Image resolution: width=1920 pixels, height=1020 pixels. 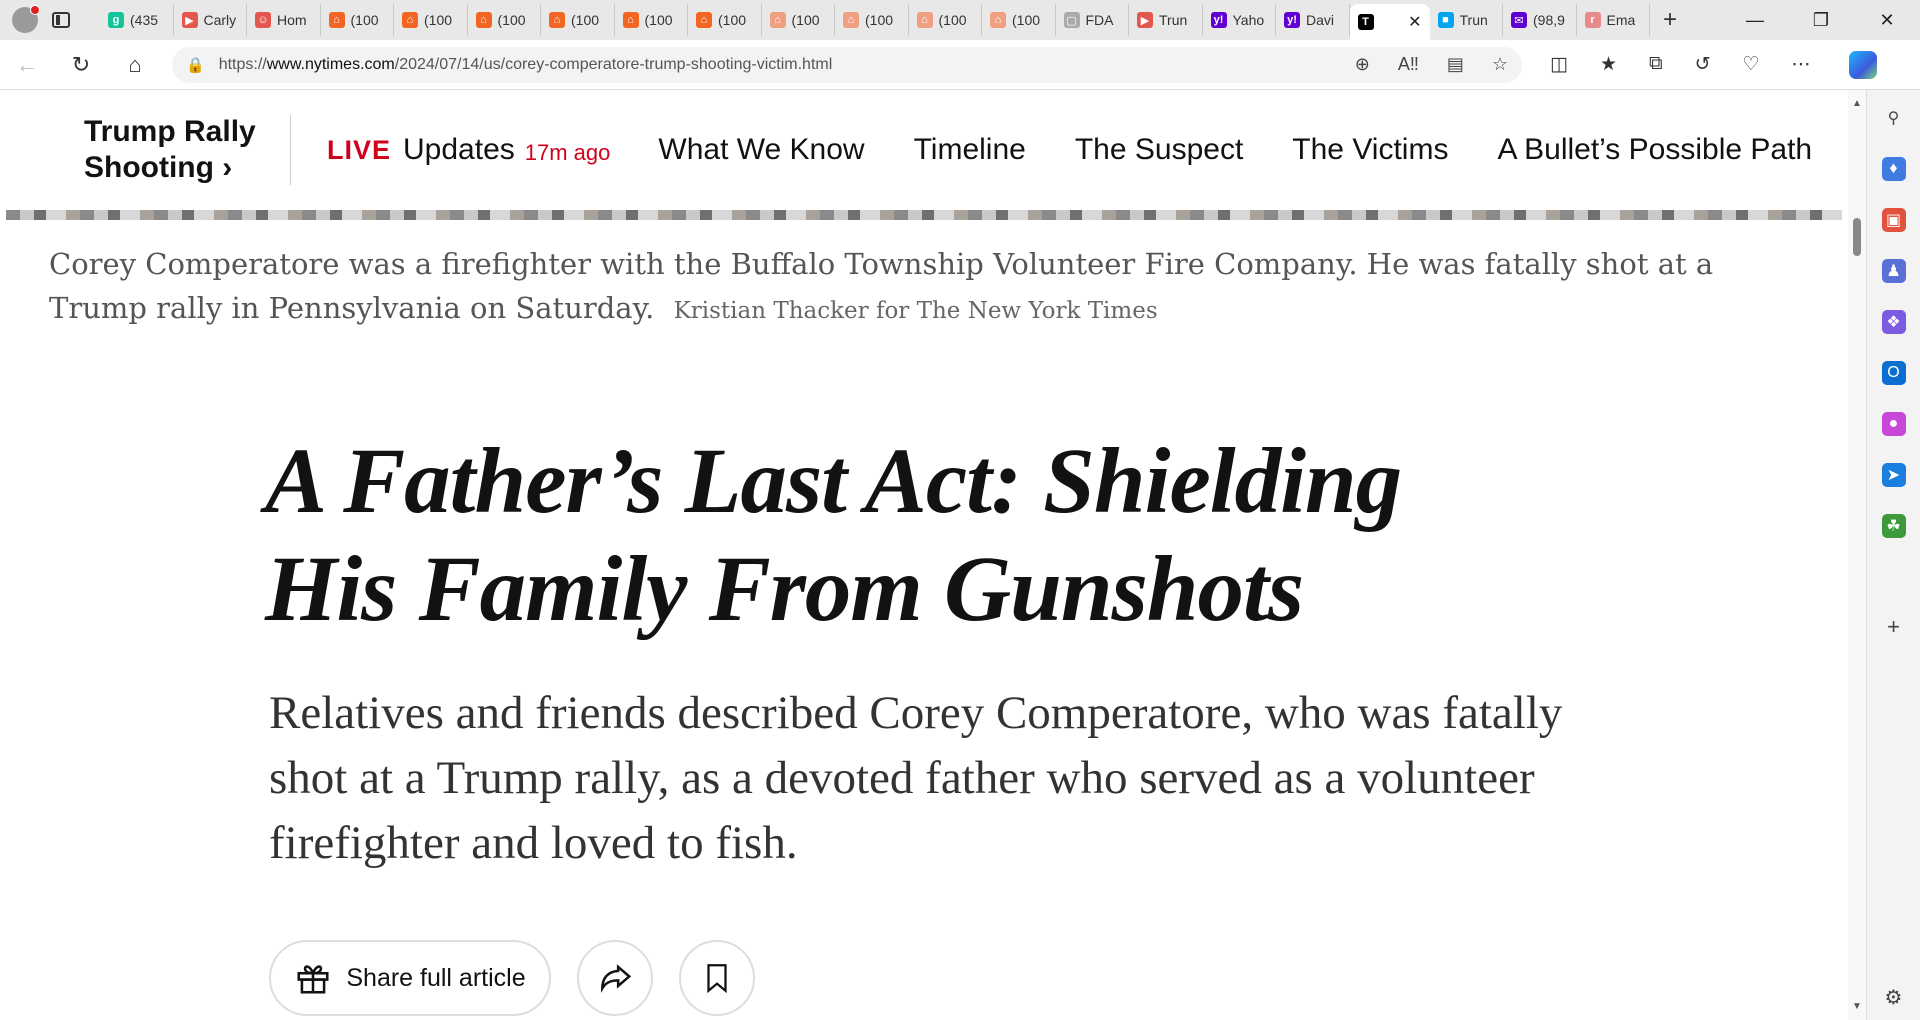 I want to click on tab-active: T ✕, so click(x=1389, y=22).